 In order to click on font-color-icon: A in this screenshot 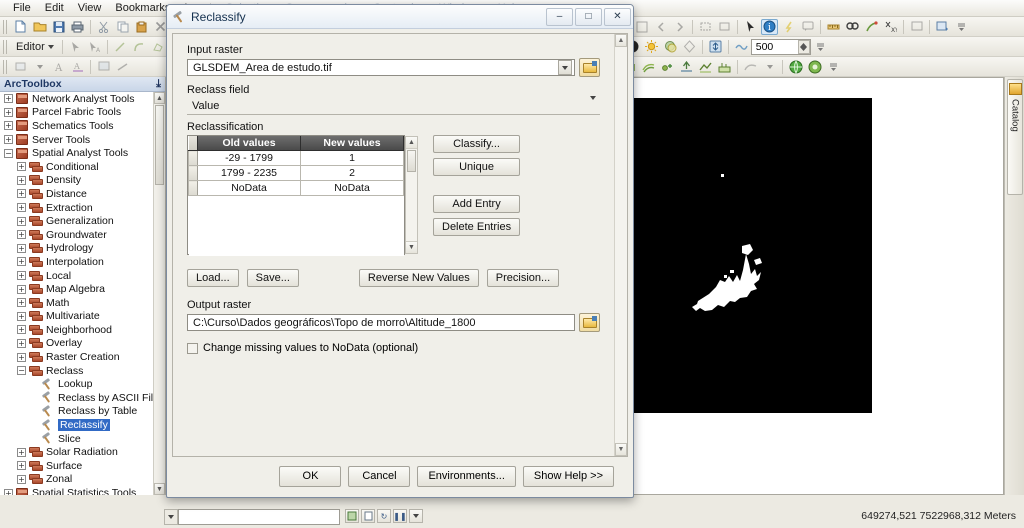, I will do `click(77, 67)`.